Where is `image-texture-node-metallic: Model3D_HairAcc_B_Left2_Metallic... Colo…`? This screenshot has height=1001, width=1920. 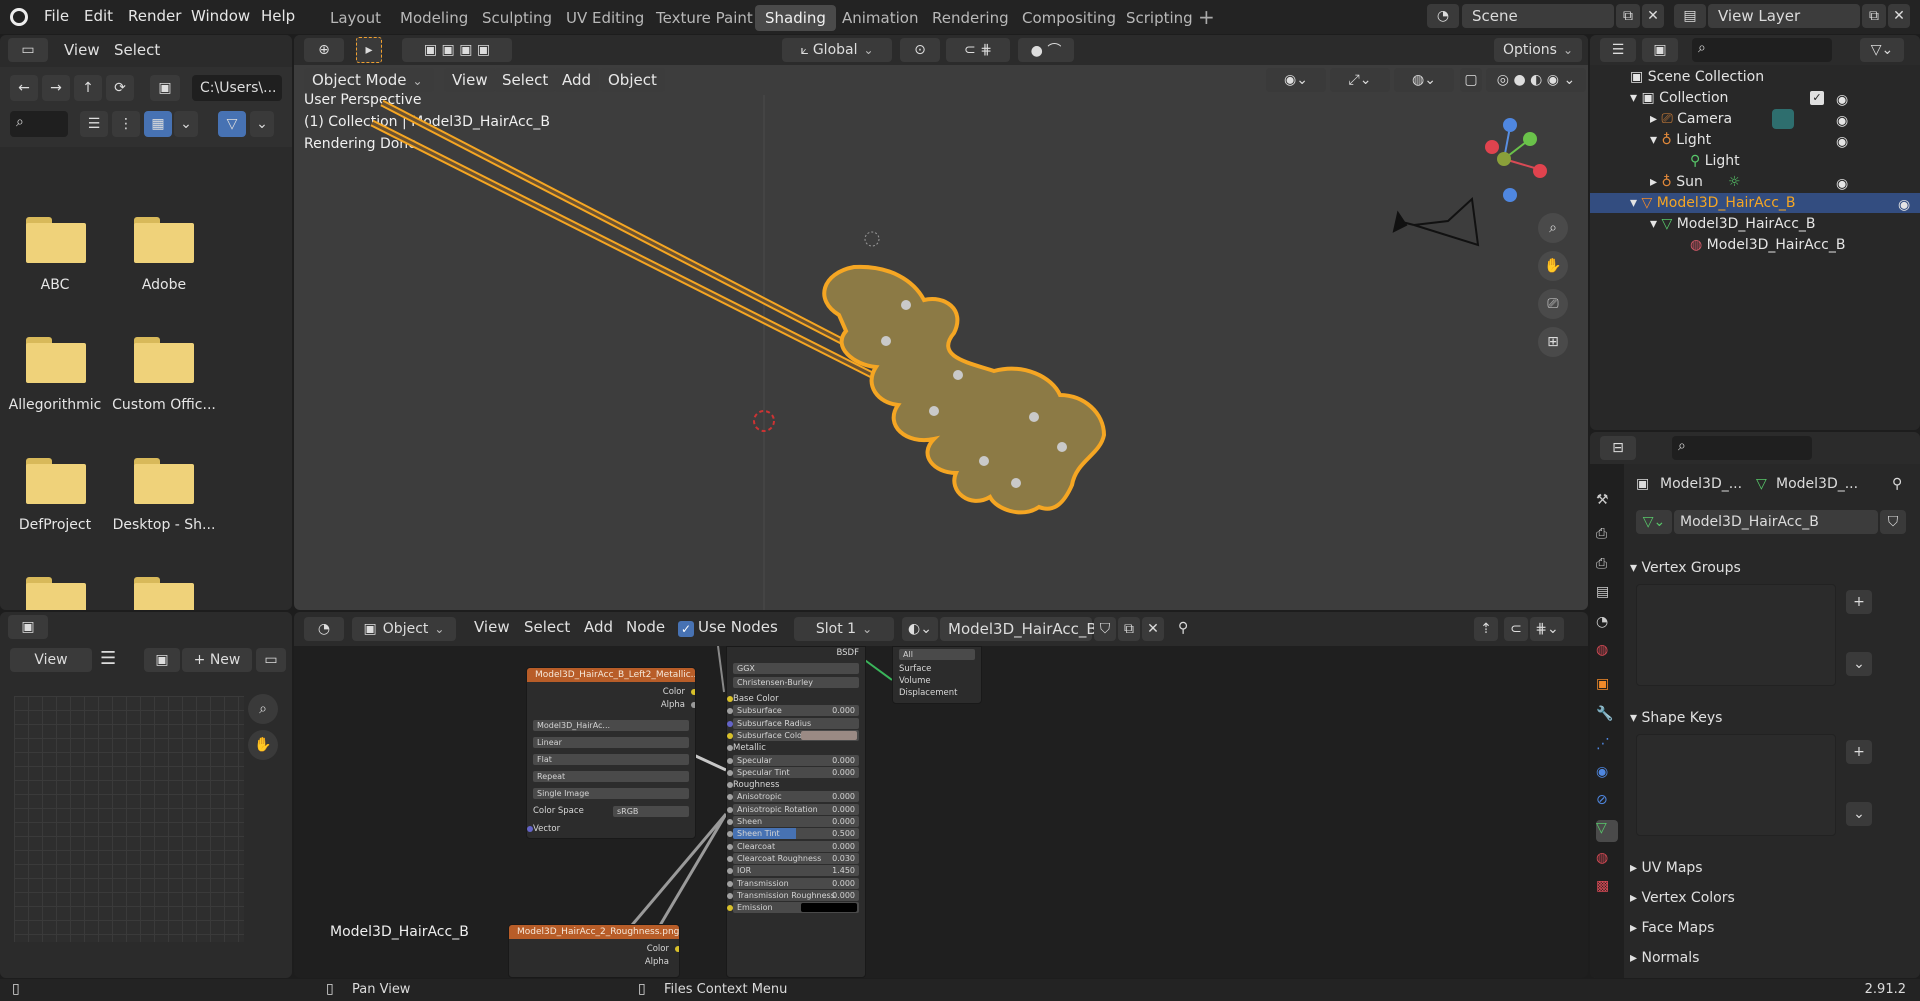 image-texture-node-metallic: Model3D_HairAcc_B_Left2_Metallic... Colo… is located at coordinates (611, 753).